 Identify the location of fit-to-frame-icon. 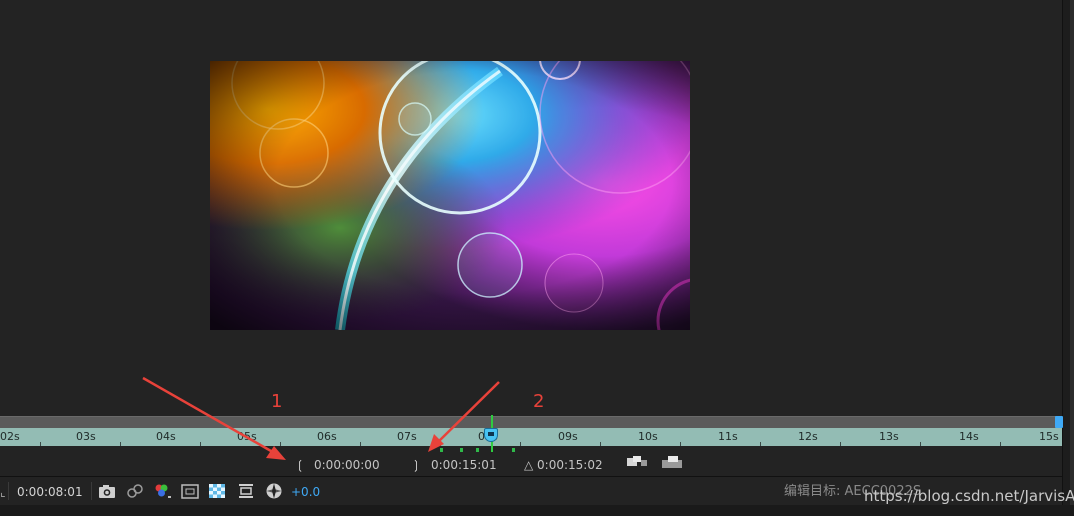
(246, 491).